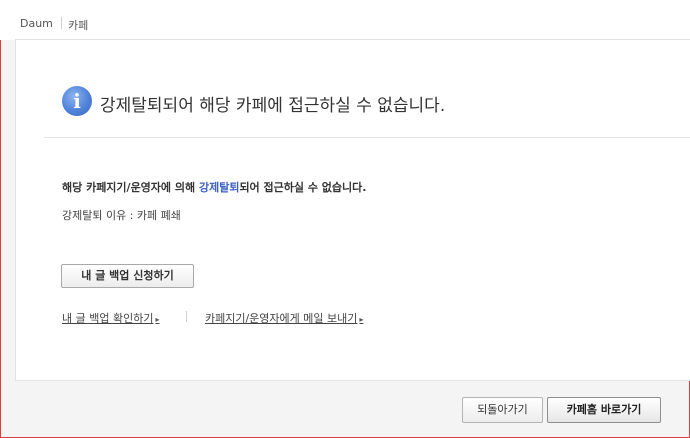 This screenshot has height=438, width=690. I want to click on top-bar: Daum 카페, so click(345, 20).